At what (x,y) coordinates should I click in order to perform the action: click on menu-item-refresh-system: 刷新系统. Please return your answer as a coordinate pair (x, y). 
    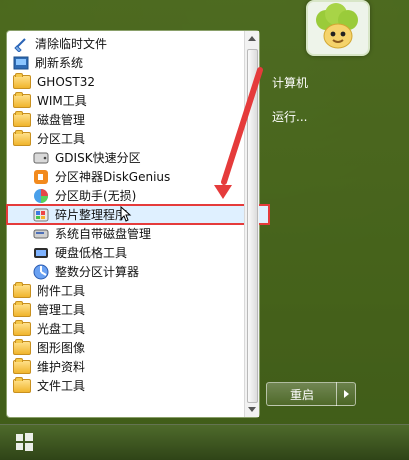
    Looking at the image, I should click on (128, 62).